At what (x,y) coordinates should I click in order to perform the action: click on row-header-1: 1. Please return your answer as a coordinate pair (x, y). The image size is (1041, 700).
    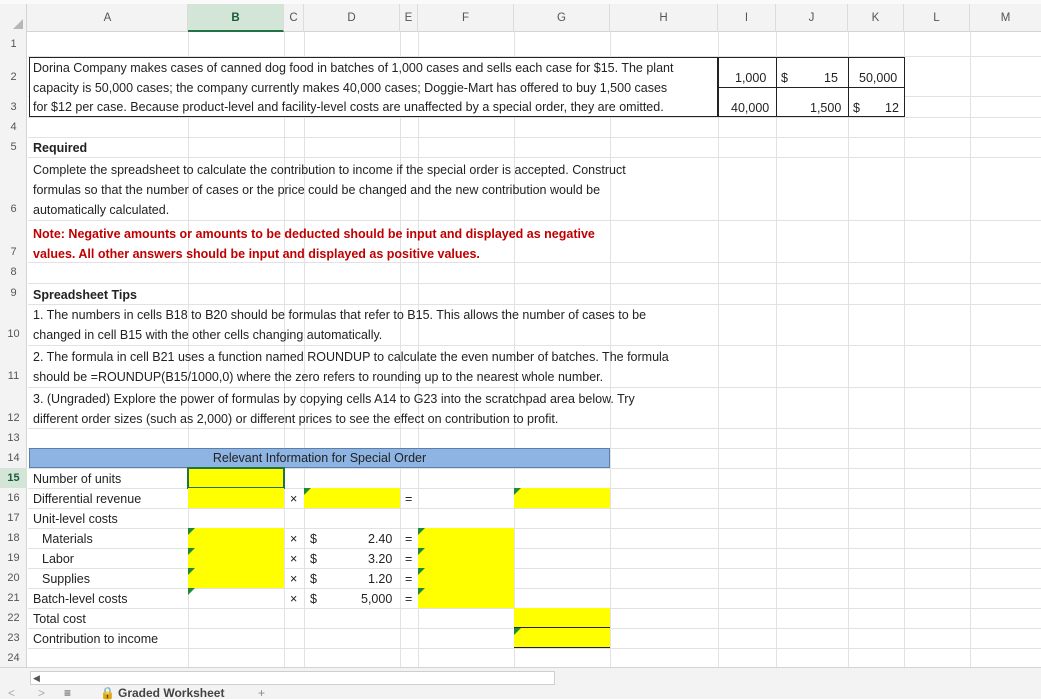
    Looking at the image, I should click on (13, 44).